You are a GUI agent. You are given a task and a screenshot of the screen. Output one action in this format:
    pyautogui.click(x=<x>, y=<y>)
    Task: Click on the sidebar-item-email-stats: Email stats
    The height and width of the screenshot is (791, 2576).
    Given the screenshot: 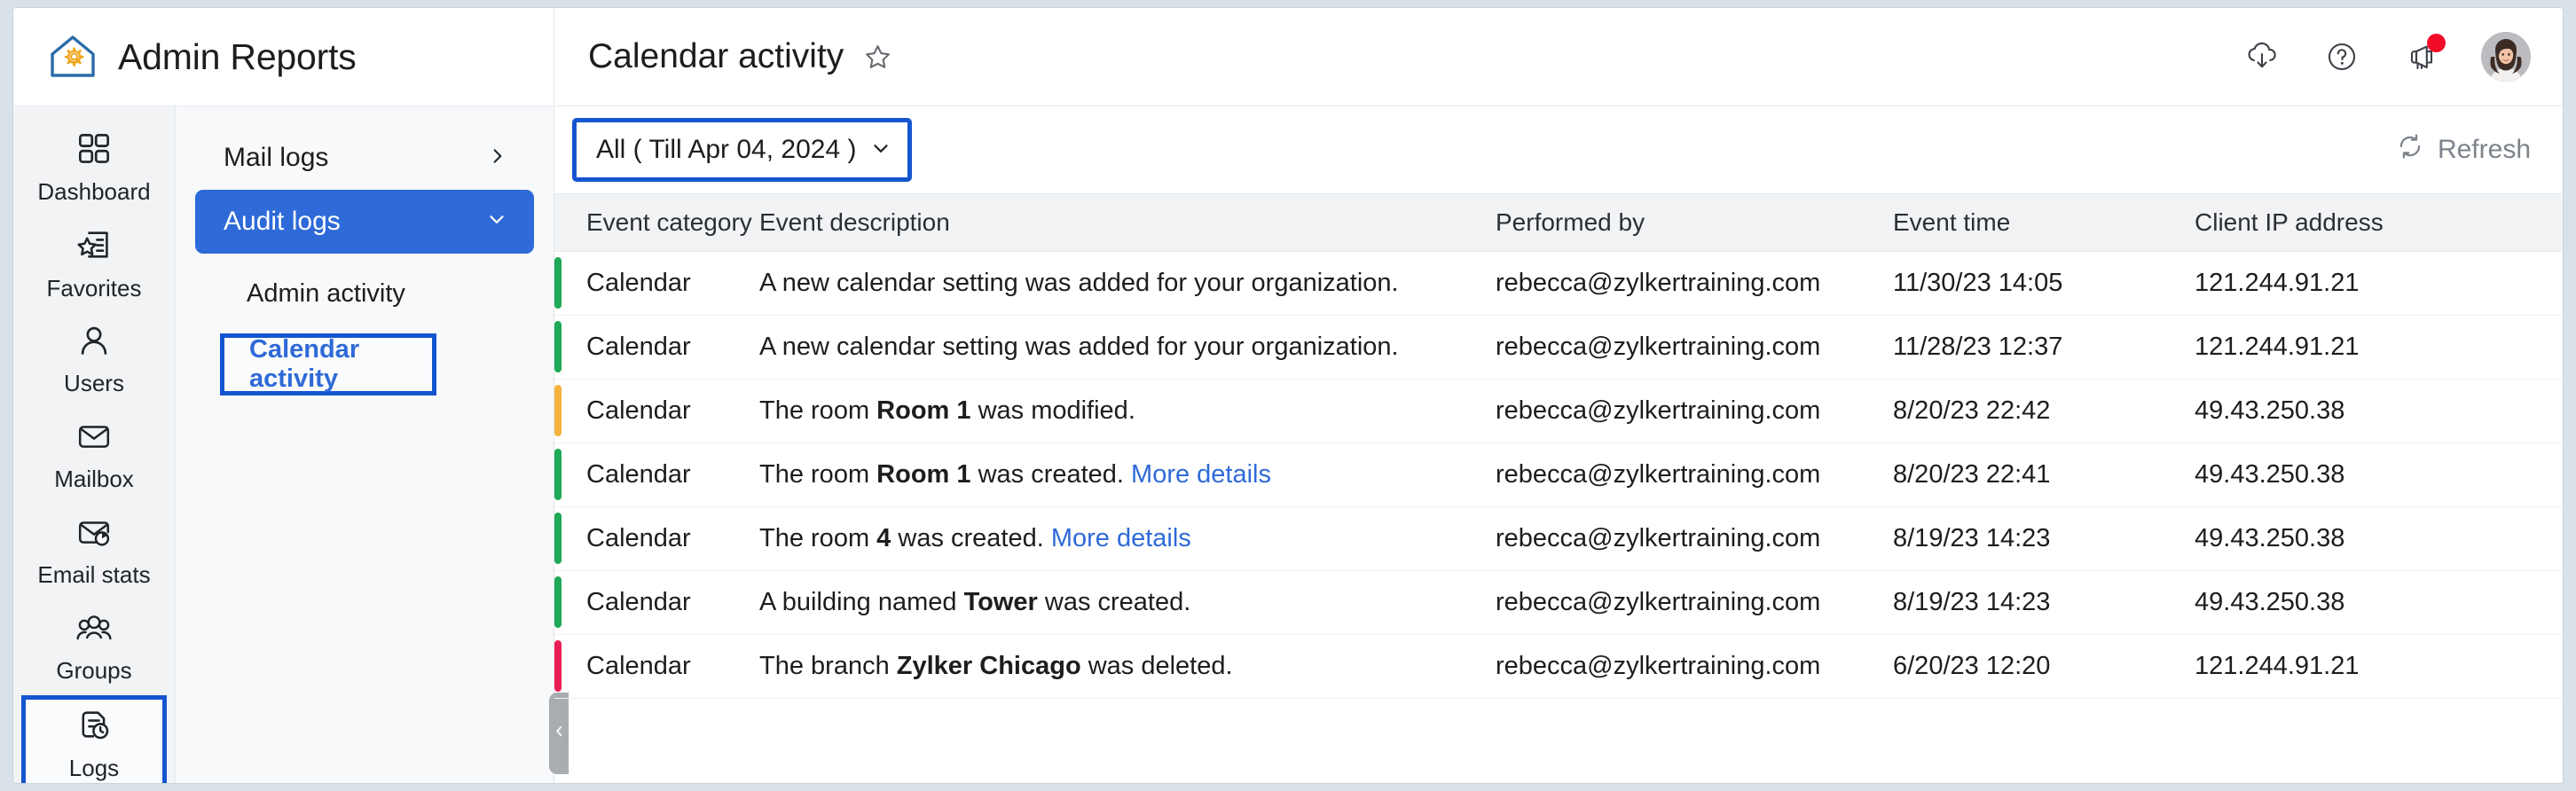 What is the action you would take?
    pyautogui.click(x=94, y=551)
    